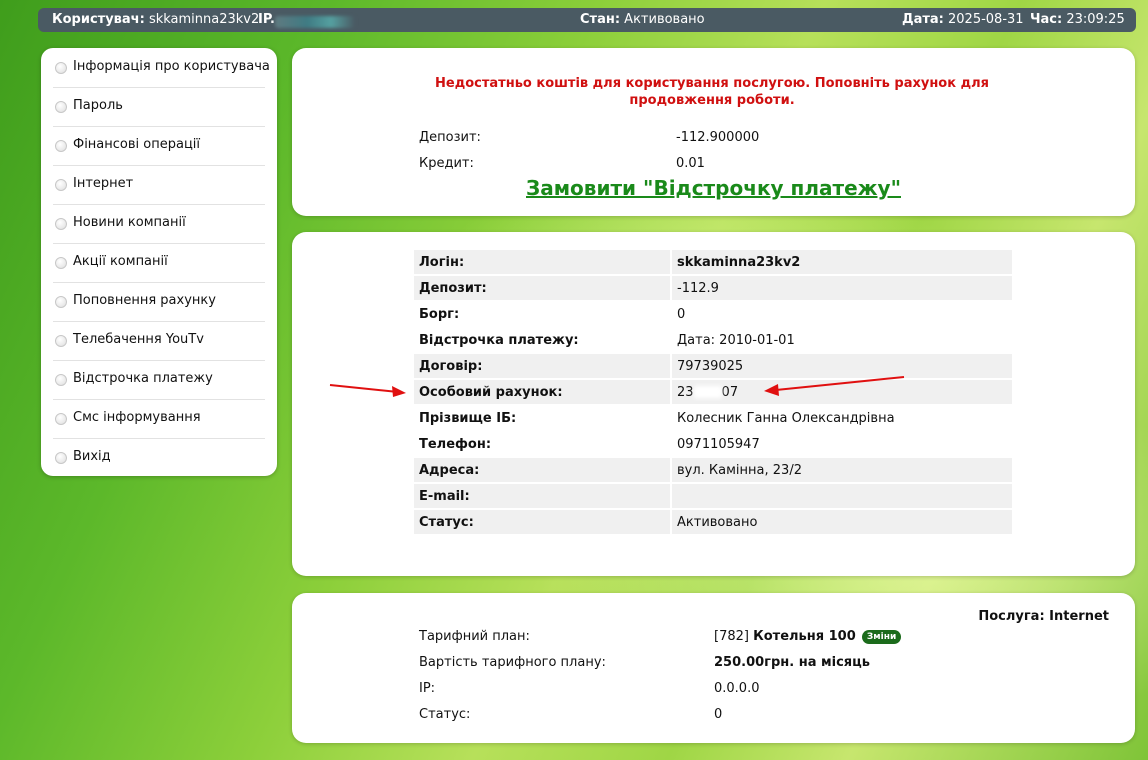 The height and width of the screenshot is (760, 1148). What do you see at coordinates (841, 496) in the screenshot?
I see `row-value` at bounding box center [841, 496].